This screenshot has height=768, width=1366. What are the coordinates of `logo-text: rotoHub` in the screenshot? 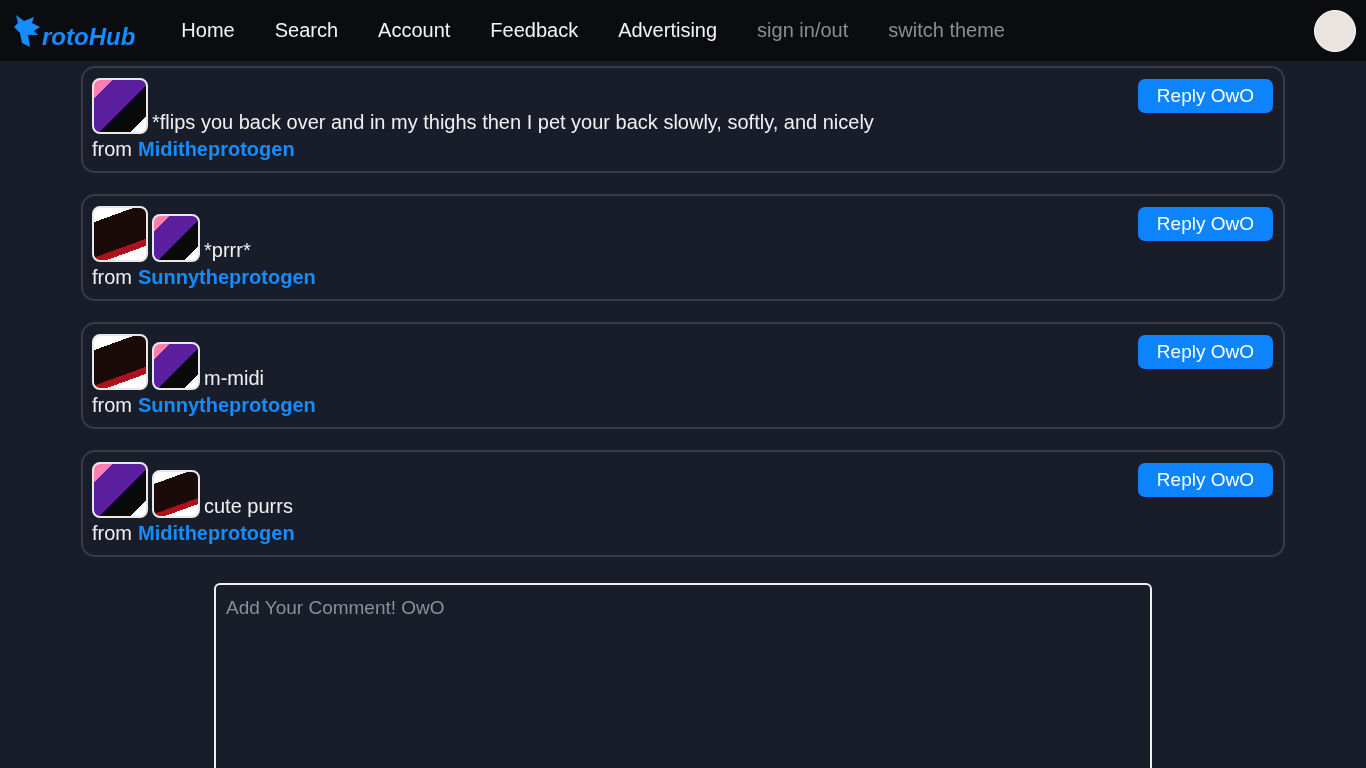 It's located at (89, 36).